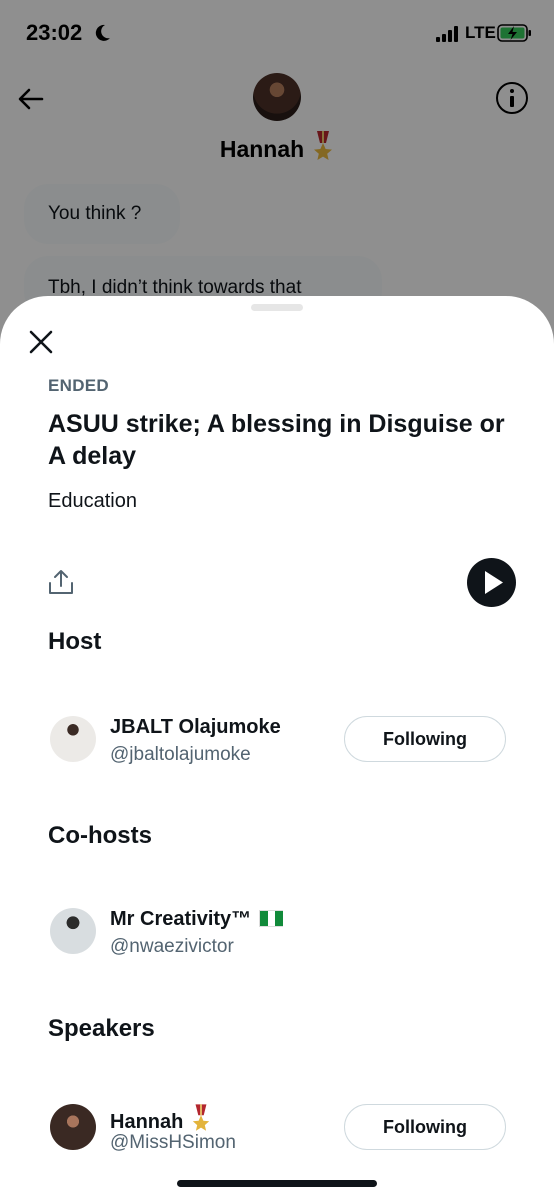 This screenshot has width=554, height=1200. Describe the element at coordinates (75, 641) in the screenshot. I see `section-heading-host: Host` at that location.